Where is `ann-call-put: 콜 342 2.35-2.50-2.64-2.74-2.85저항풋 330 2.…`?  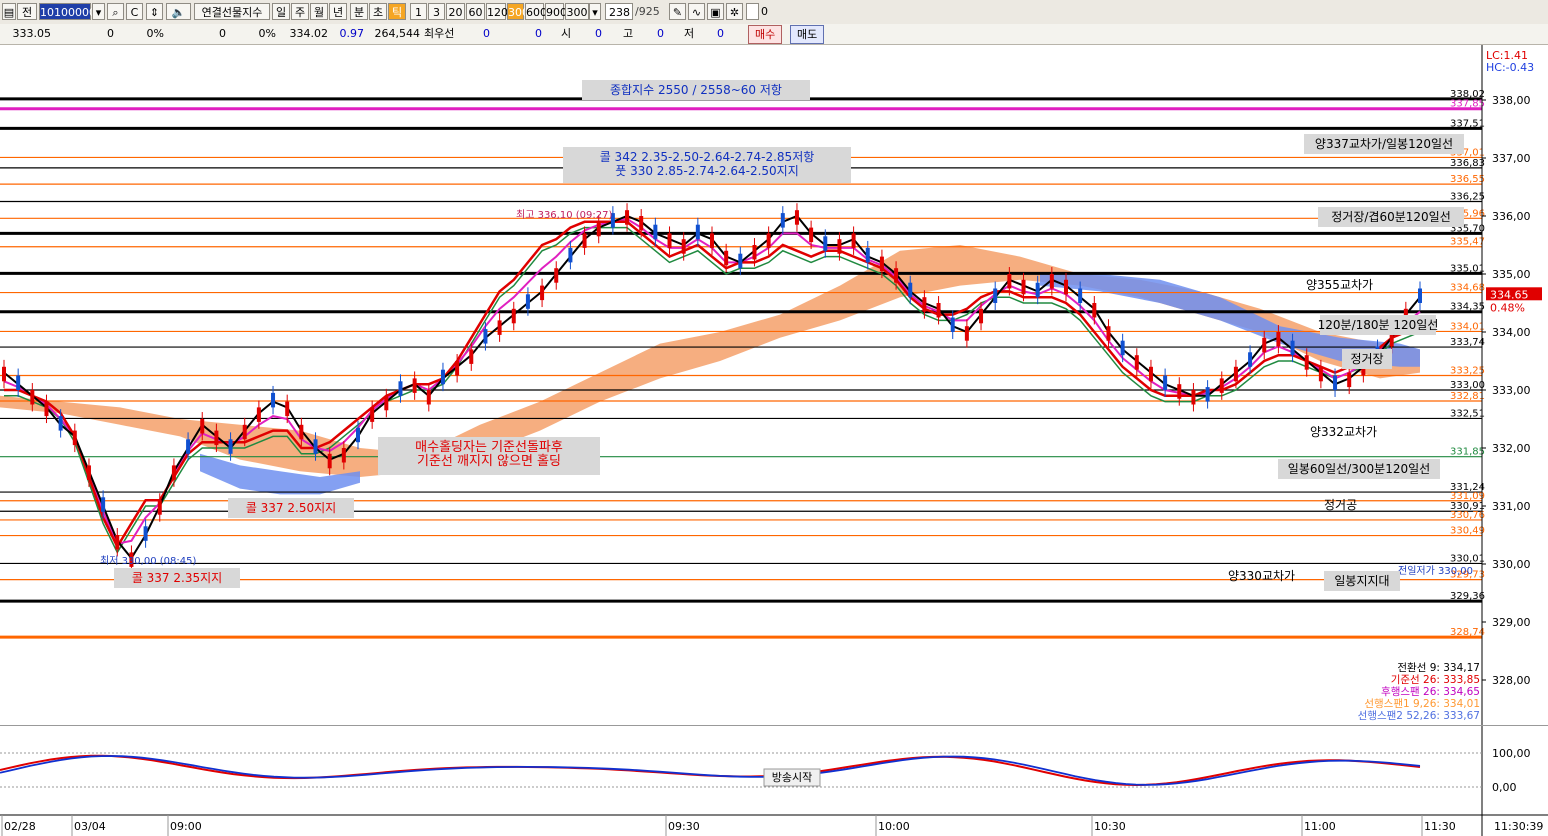 ann-call-put: 콜 342 2.35-2.50-2.64-2.74-2.85저항풋 330 2.… is located at coordinates (707, 165).